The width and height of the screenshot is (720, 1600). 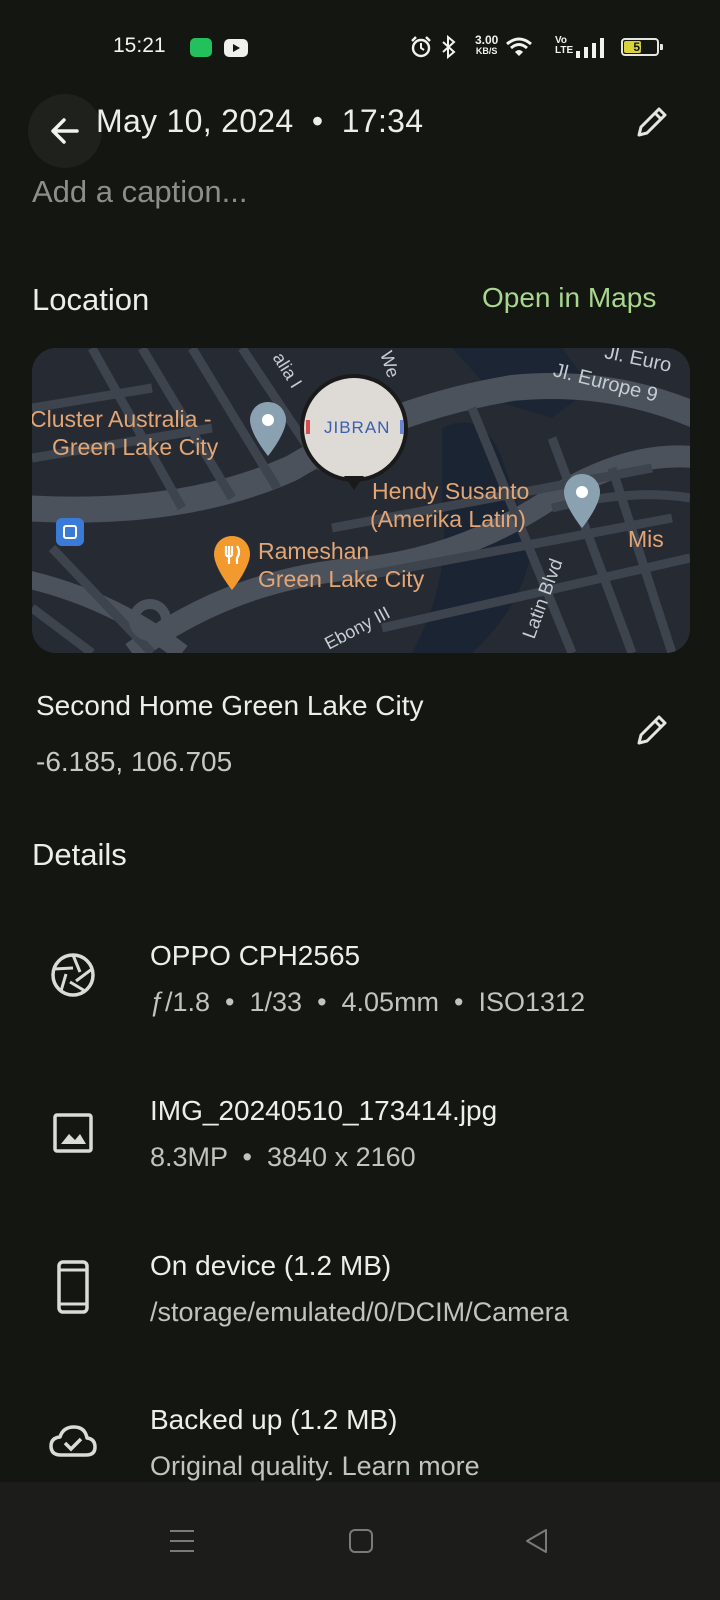 I want to click on camera-aperture-icon, so click(x=73, y=975).